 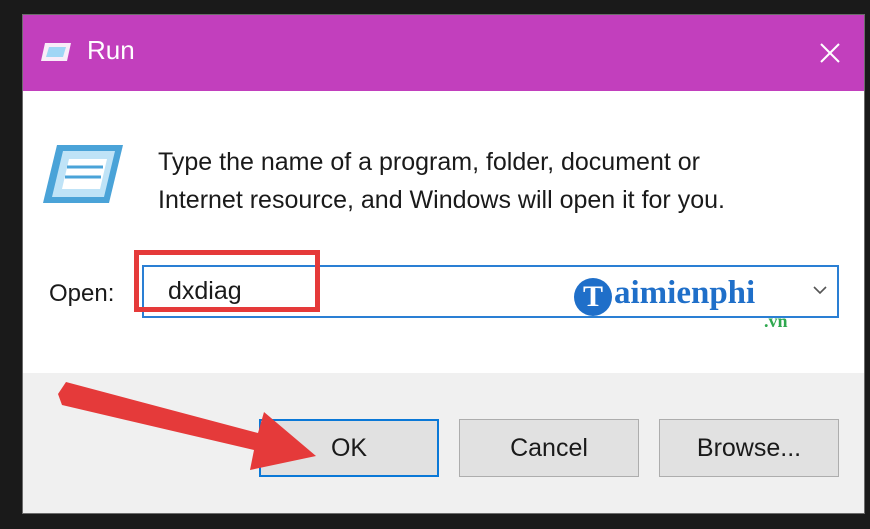 What do you see at coordinates (820, 290) in the screenshot?
I see `chevron-down-icon` at bounding box center [820, 290].